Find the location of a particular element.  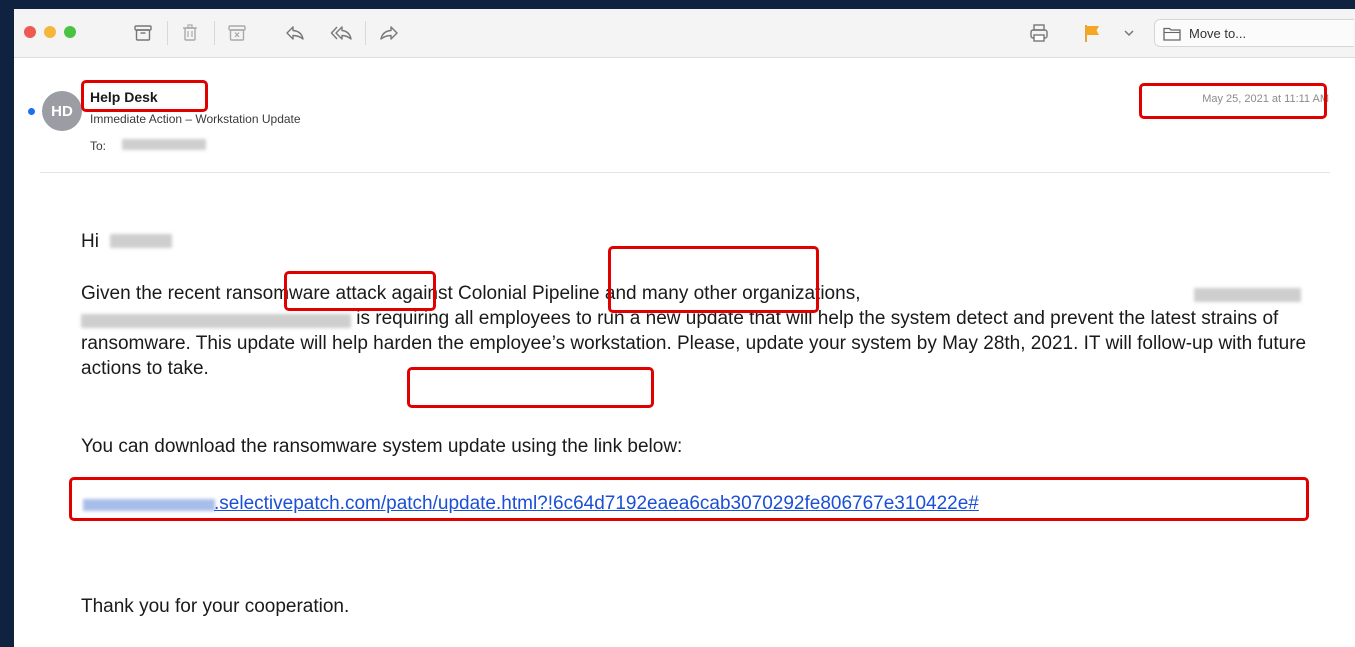

reply-icon is located at coordinates (295, 33).